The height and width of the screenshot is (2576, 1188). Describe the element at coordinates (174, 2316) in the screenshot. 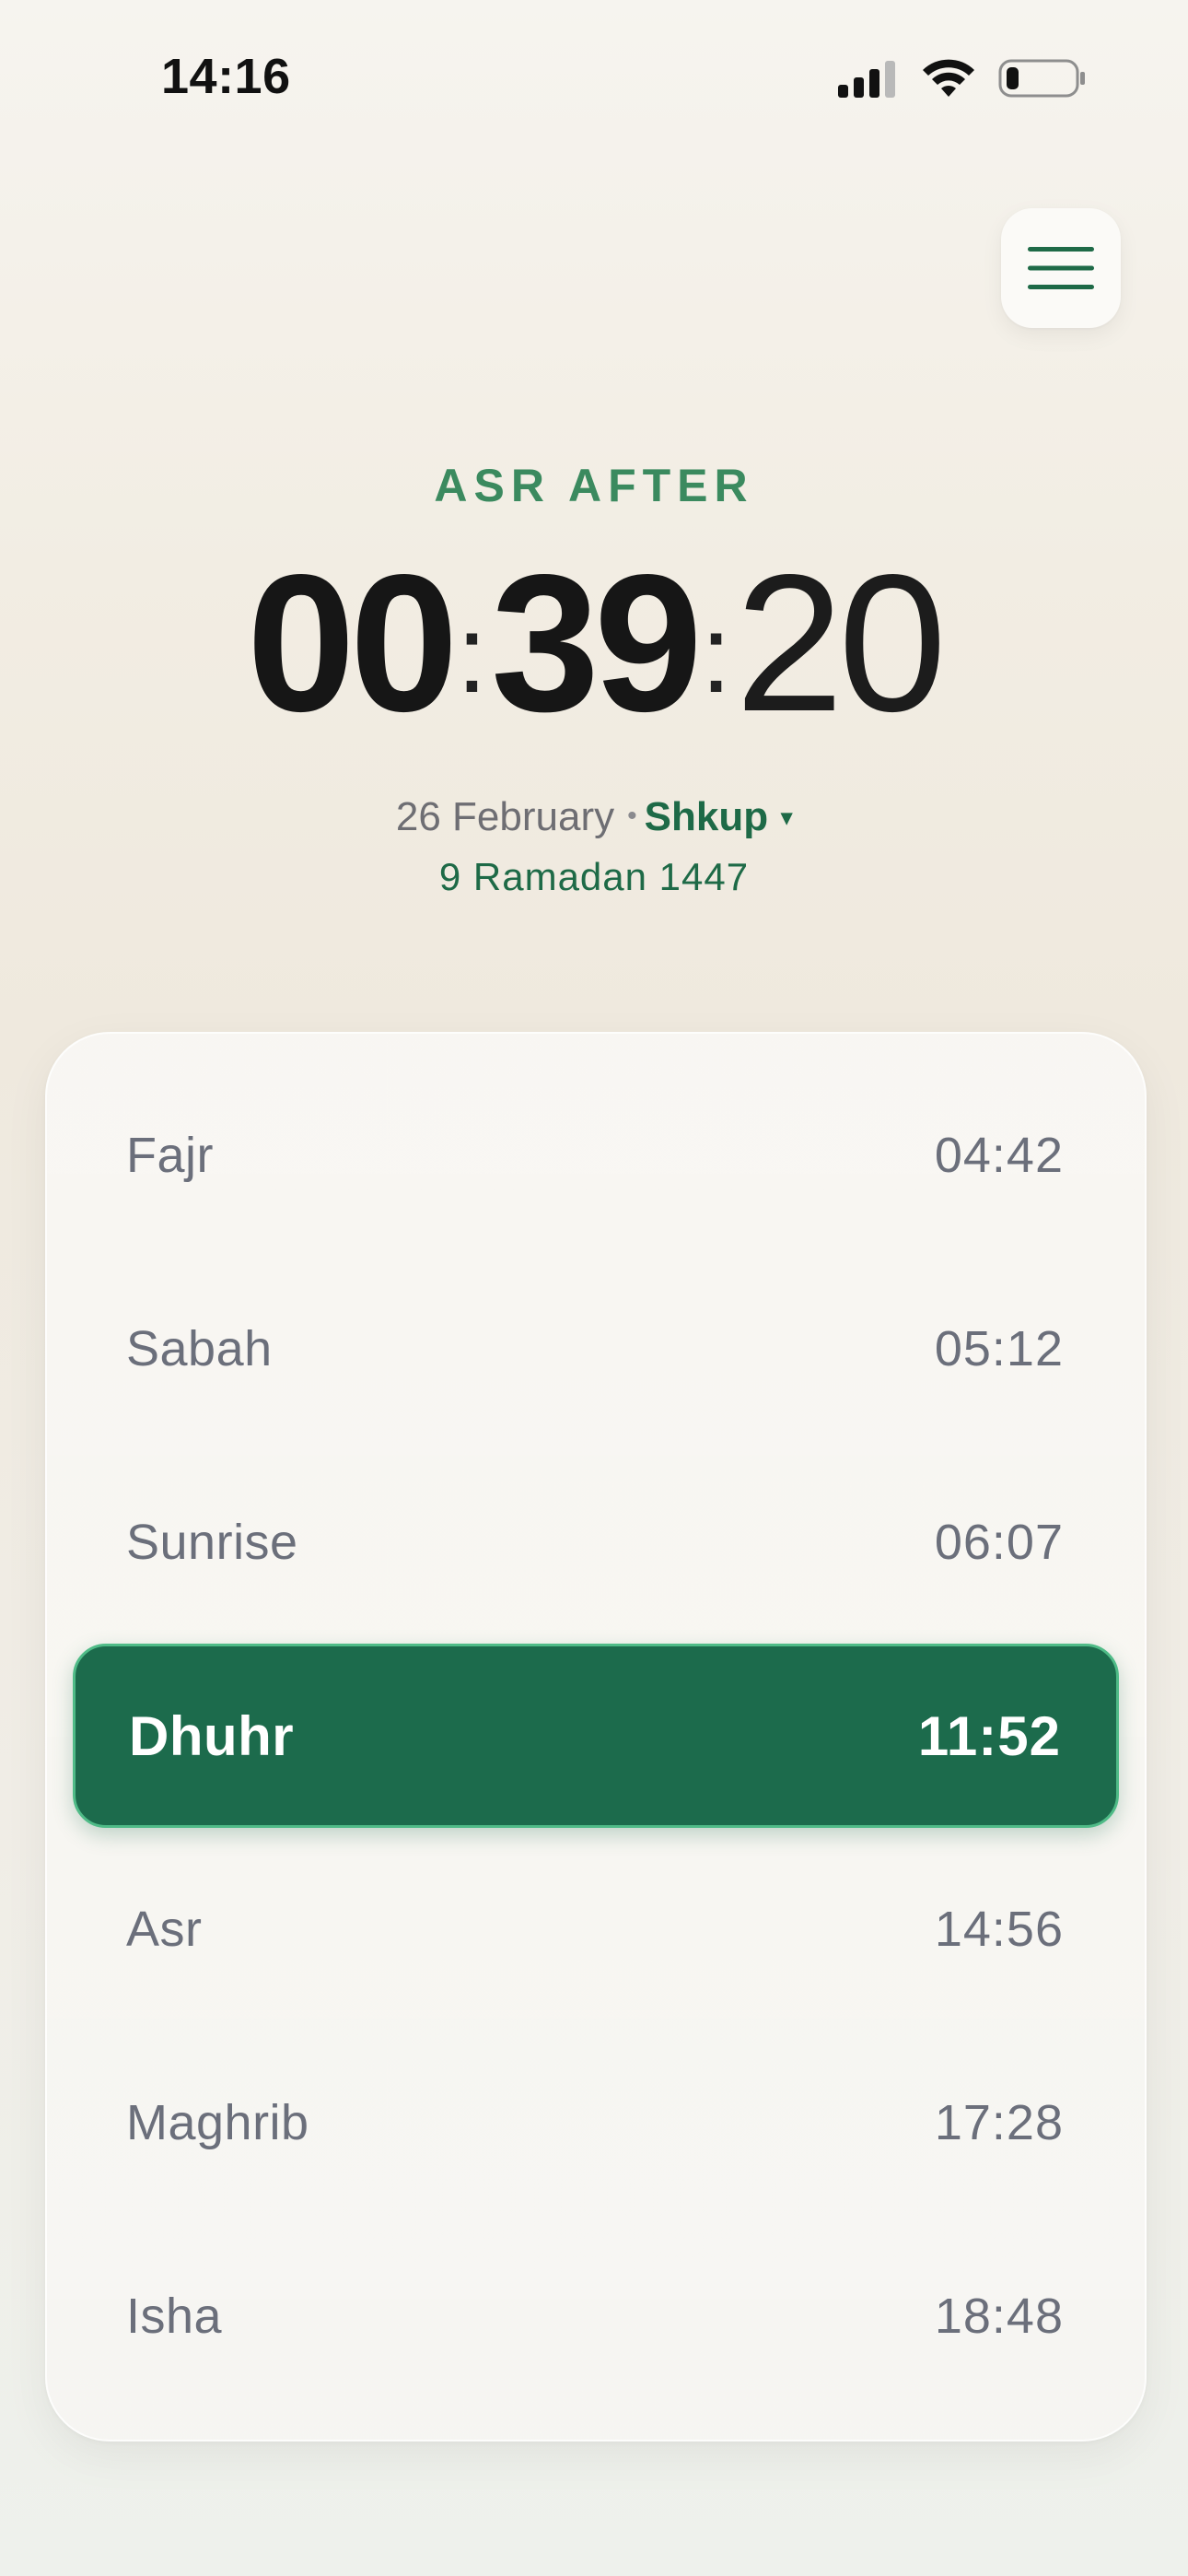

I see `prayer-name: Isha` at that location.